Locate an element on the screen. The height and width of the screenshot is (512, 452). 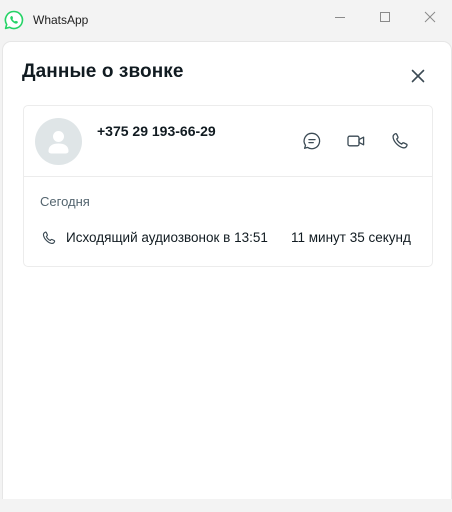
minimize-button is located at coordinates (340, 17).